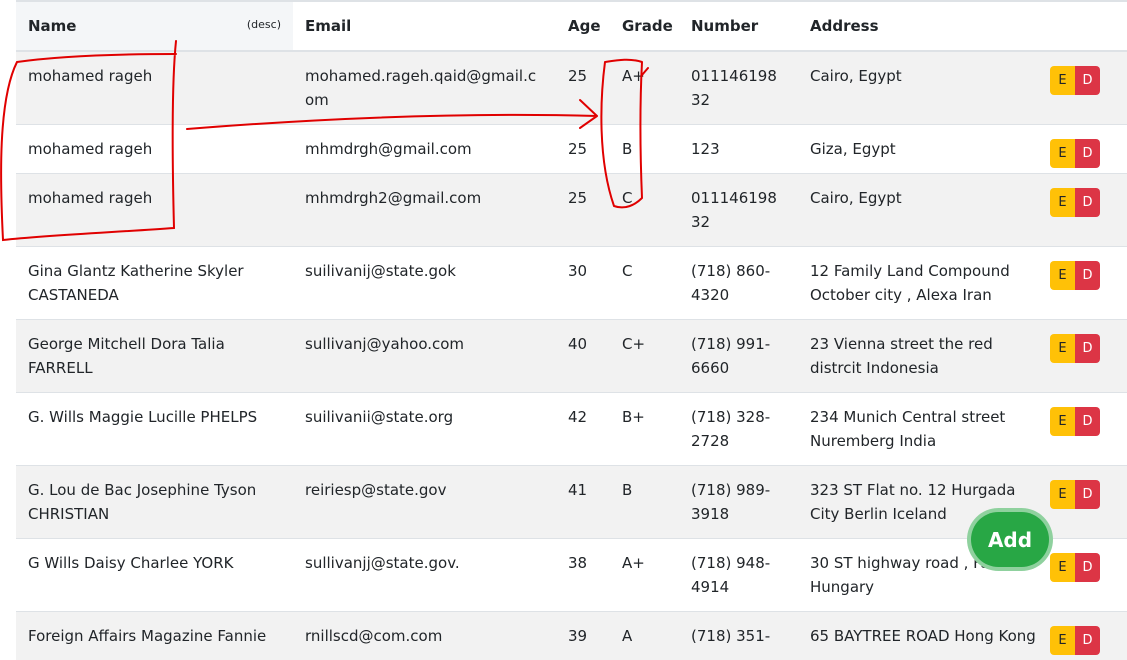  What do you see at coordinates (583, 26) in the screenshot?
I see `header-age: Age` at bounding box center [583, 26].